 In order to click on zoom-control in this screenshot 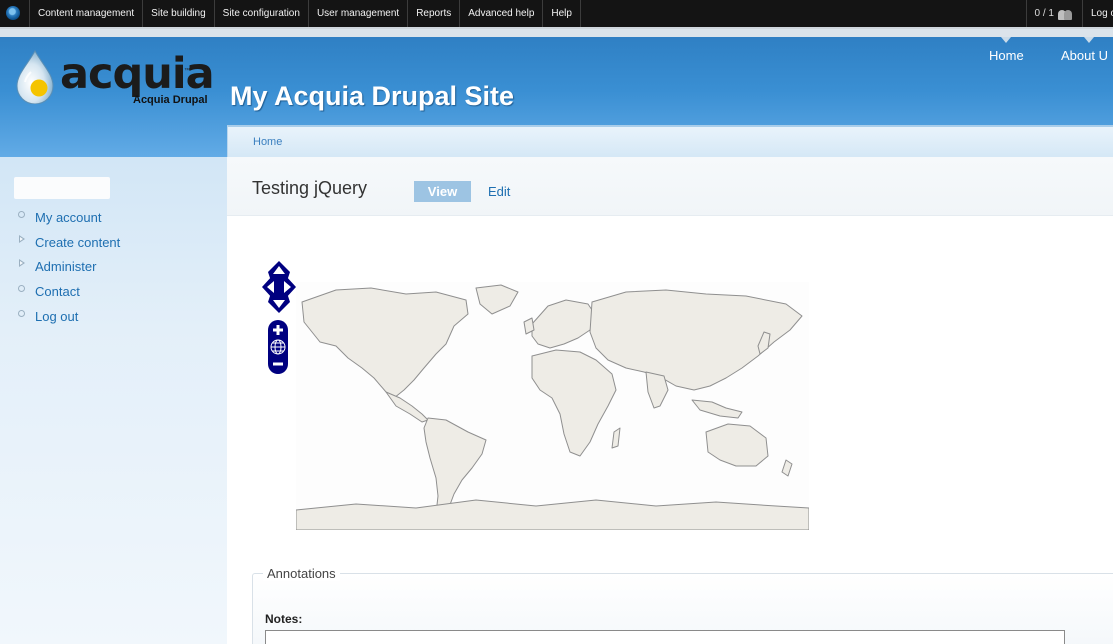, I will do `click(278, 347)`.